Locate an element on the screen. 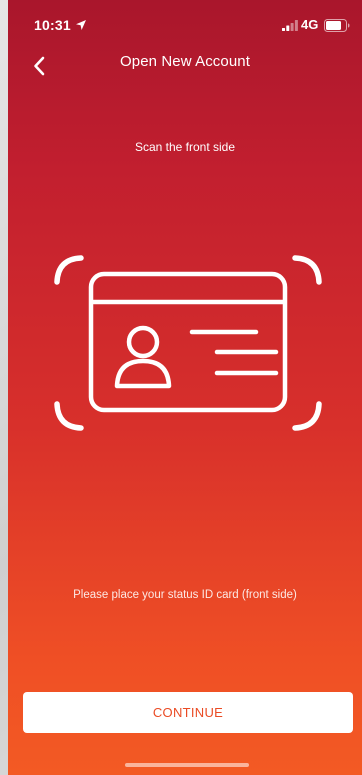  continue-button: CONTINUE is located at coordinates (188, 712).